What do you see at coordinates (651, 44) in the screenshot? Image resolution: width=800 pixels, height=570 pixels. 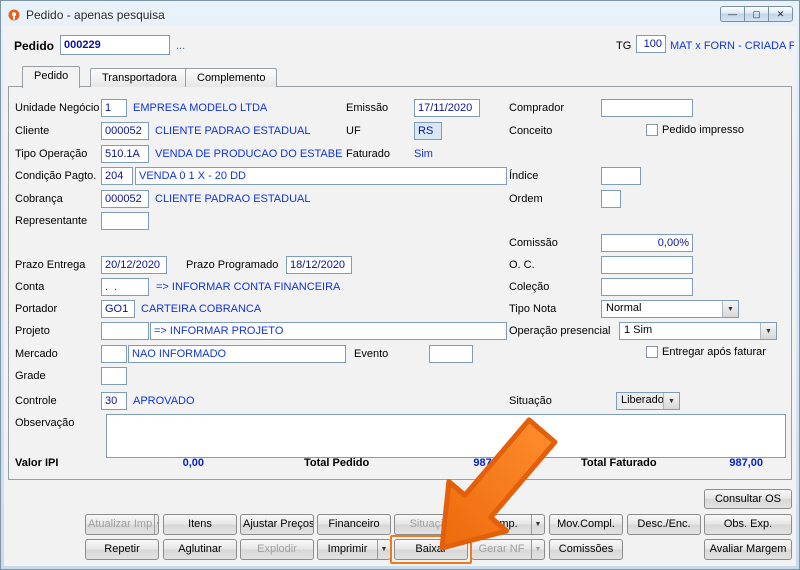 I see `tg-input` at bounding box center [651, 44].